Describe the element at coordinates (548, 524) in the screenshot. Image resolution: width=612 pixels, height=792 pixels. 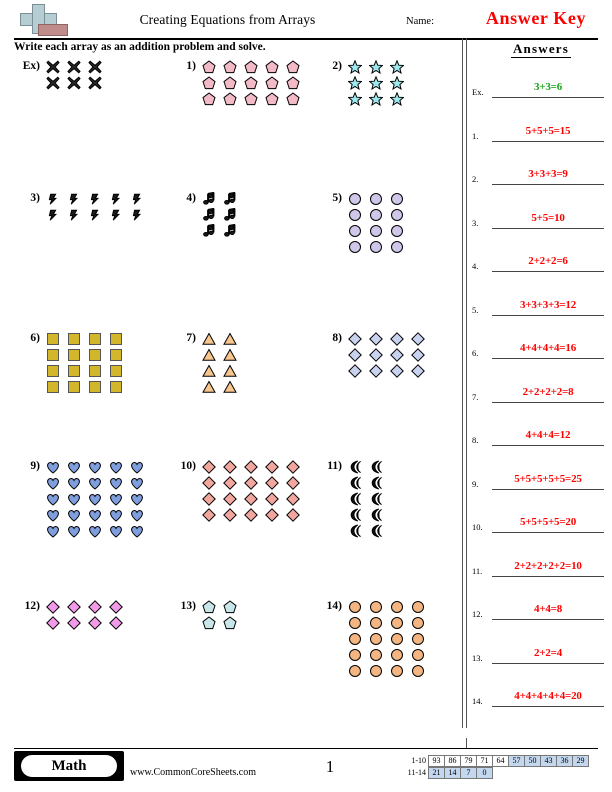
I see `answer-value: 5+5+5+5=20` at that location.